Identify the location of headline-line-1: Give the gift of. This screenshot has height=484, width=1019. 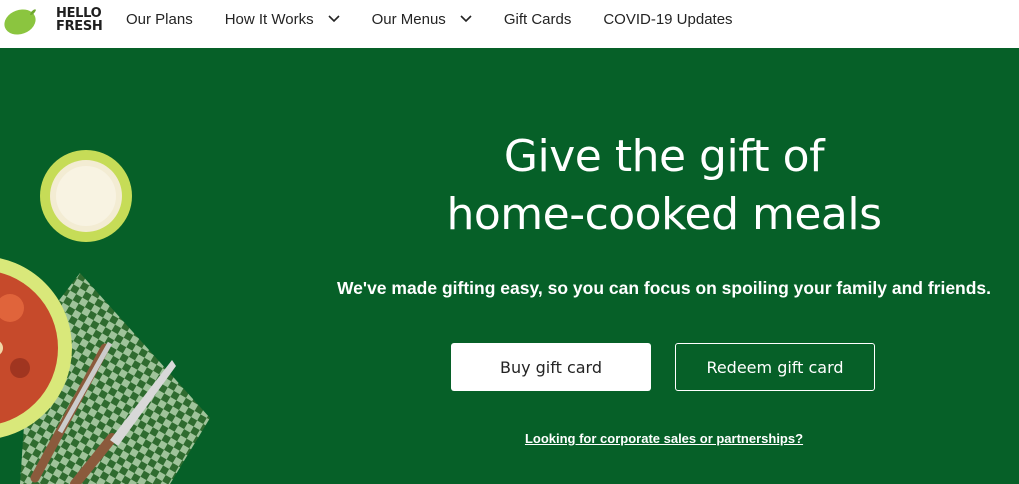
(664, 156).